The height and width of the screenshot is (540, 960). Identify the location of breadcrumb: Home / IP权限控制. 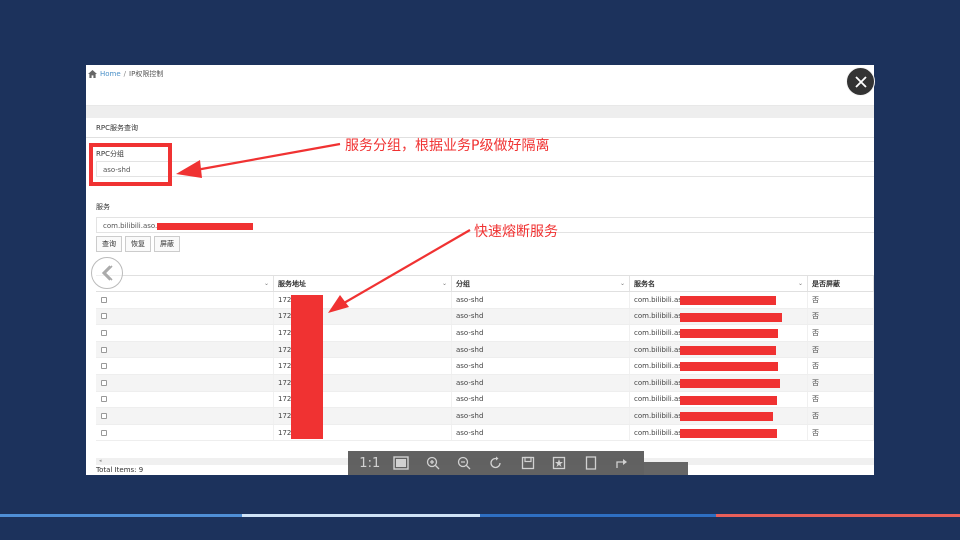
(480, 73).